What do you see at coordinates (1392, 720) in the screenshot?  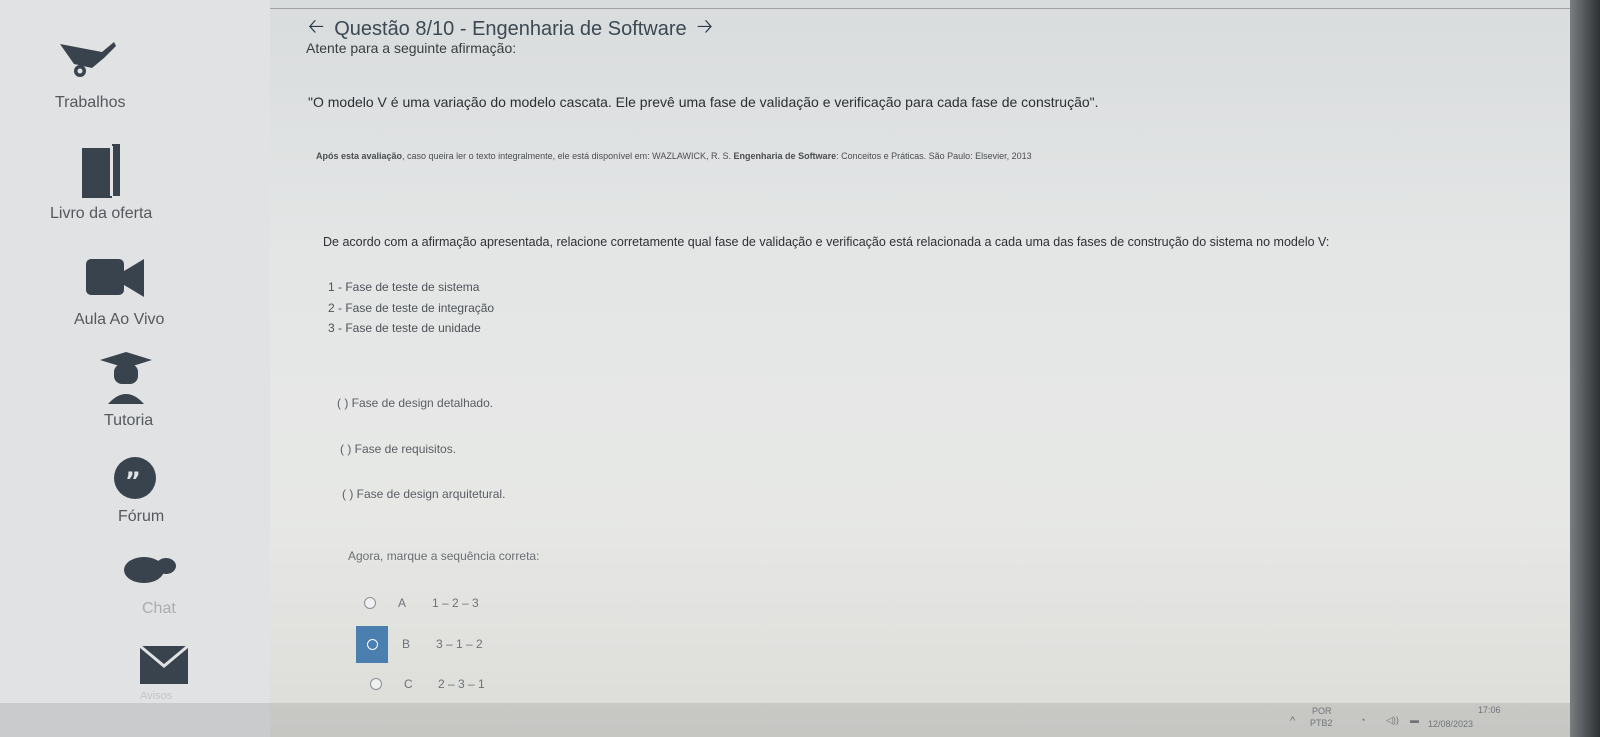 I see `volume-icon: ◁))` at bounding box center [1392, 720].